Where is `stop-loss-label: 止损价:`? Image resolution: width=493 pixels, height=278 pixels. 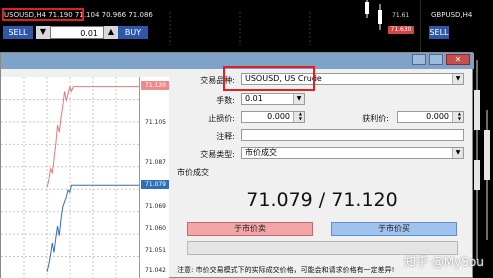 stop-loss-label: 止损价: is located at coordinates (221, 118).